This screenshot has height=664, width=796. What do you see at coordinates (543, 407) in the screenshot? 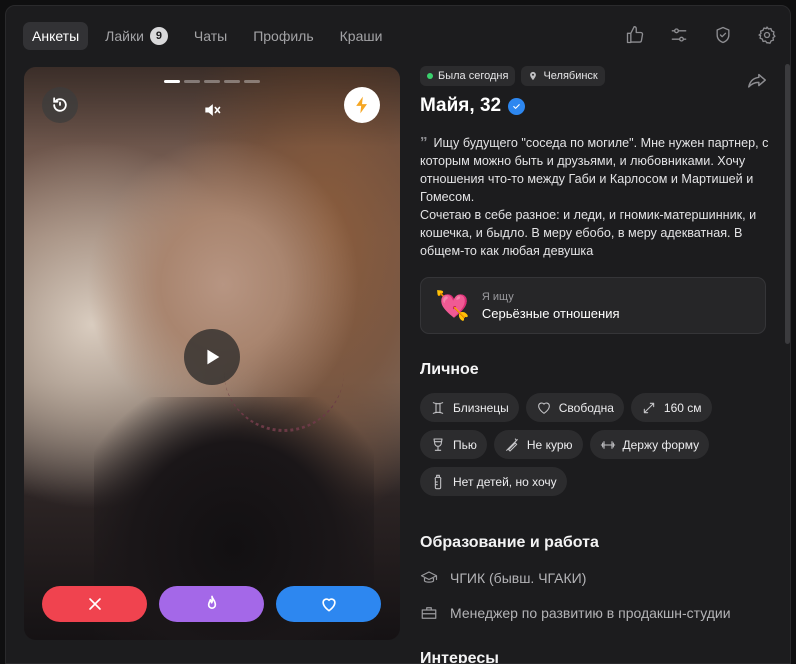
I see `heart-outline-icon` at bounding box center [543, 407].